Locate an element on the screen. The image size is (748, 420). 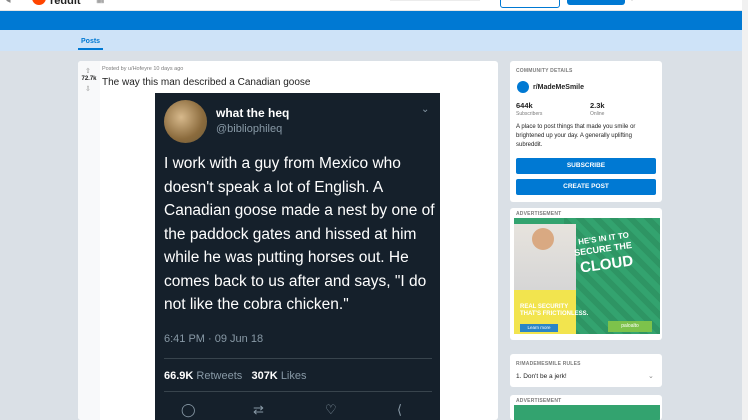
upvote-icon: ⇧ is located at coordinates (88, 71).